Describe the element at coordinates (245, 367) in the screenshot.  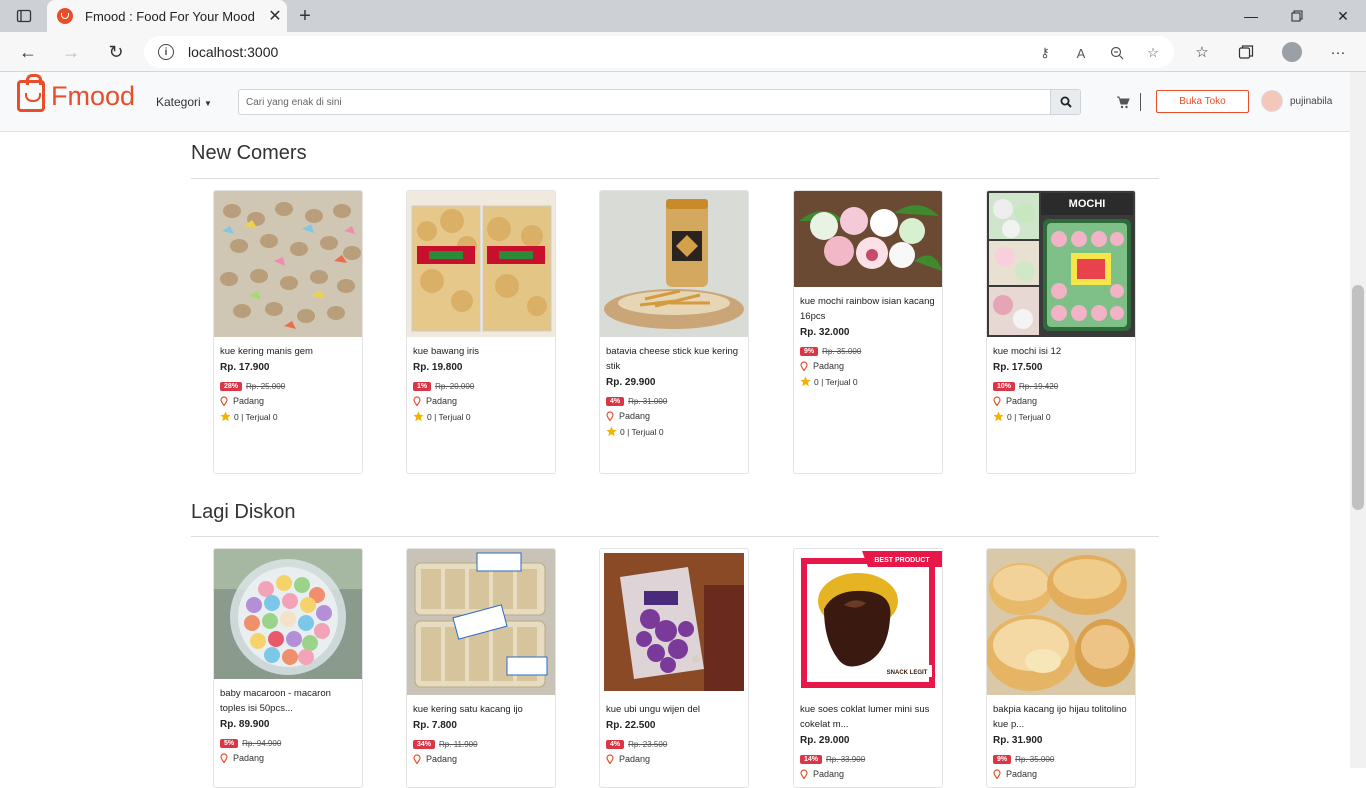
I see `product-price: Rp. 17.900` at that location.